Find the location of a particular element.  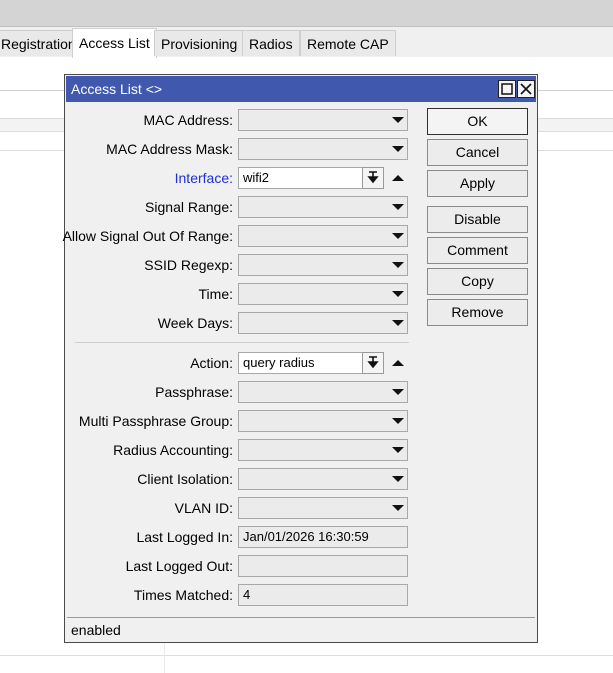

list-row is located at coordinates (306, 655).